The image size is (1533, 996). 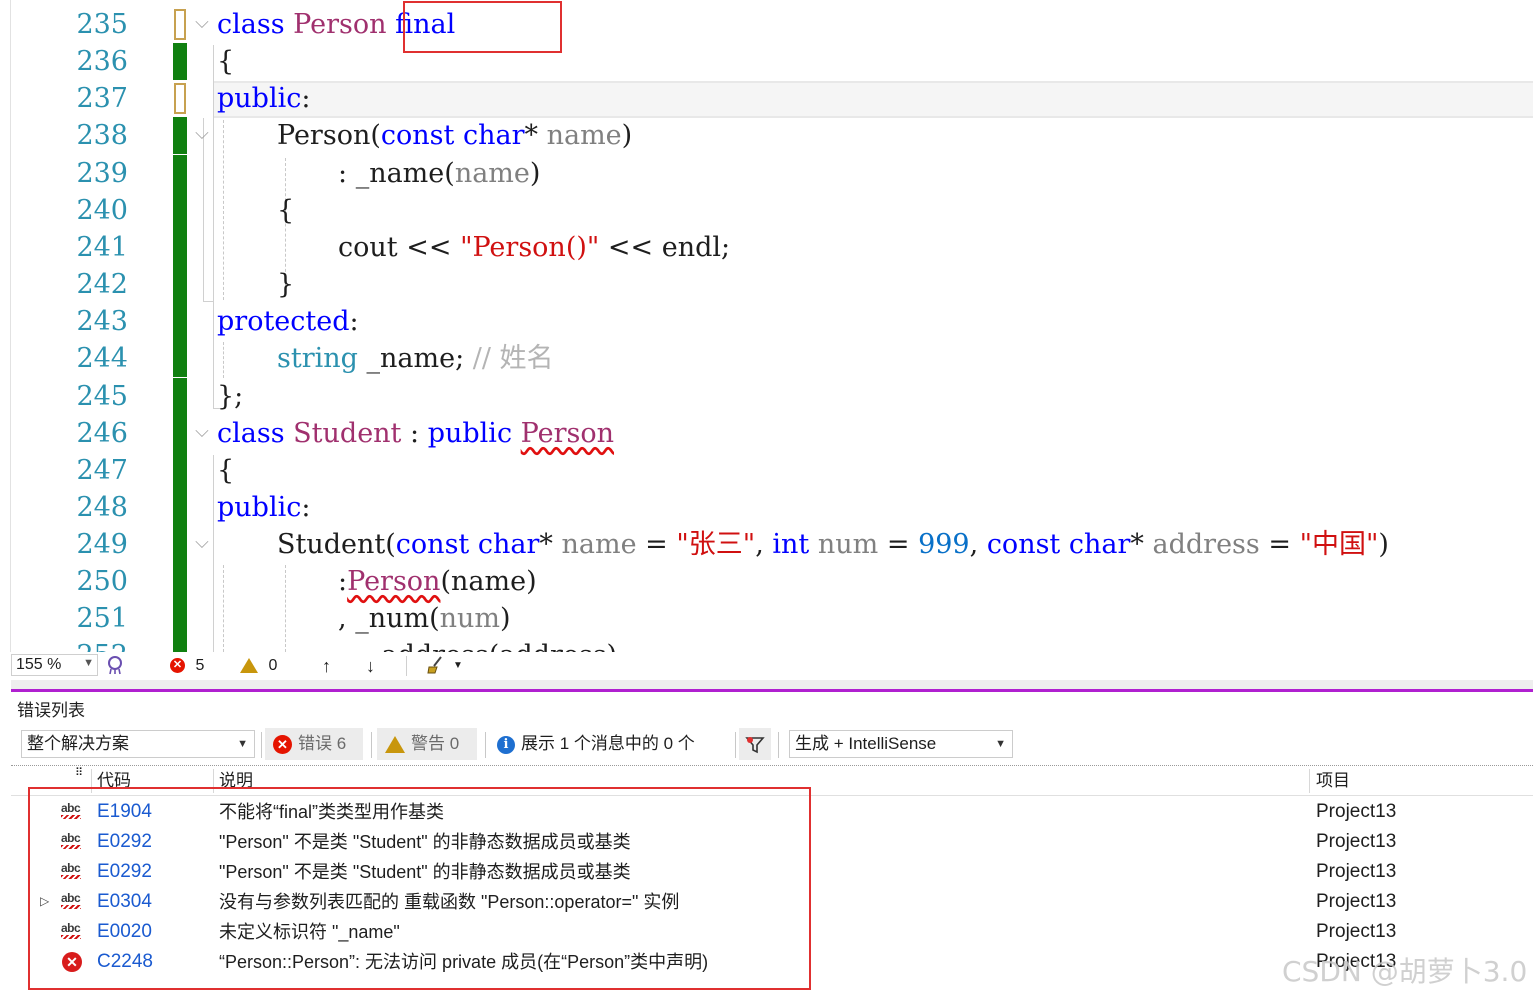 I want to click on code-line: 251 , _num(num), so click(x=766, y=618).